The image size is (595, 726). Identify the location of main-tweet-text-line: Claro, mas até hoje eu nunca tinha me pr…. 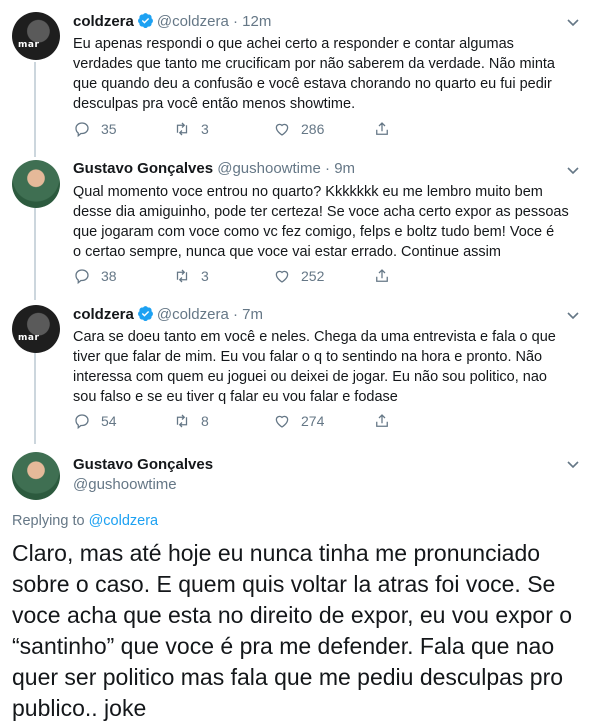
(276, 553).